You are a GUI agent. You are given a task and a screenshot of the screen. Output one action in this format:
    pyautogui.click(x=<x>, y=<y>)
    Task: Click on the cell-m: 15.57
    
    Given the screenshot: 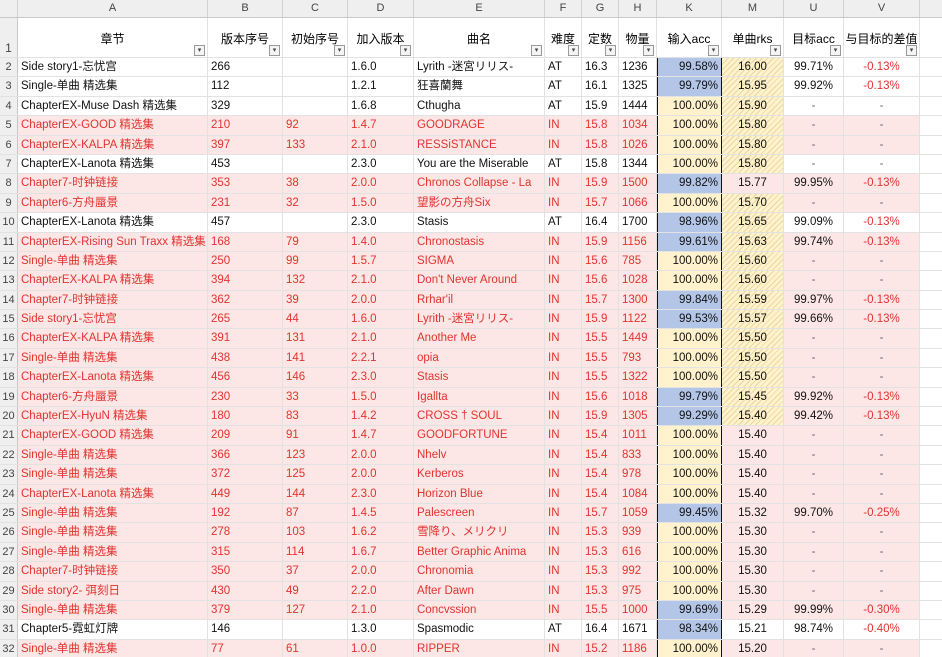 What is the action you would take?
    pyautogui.click(x=753, y=319)
    